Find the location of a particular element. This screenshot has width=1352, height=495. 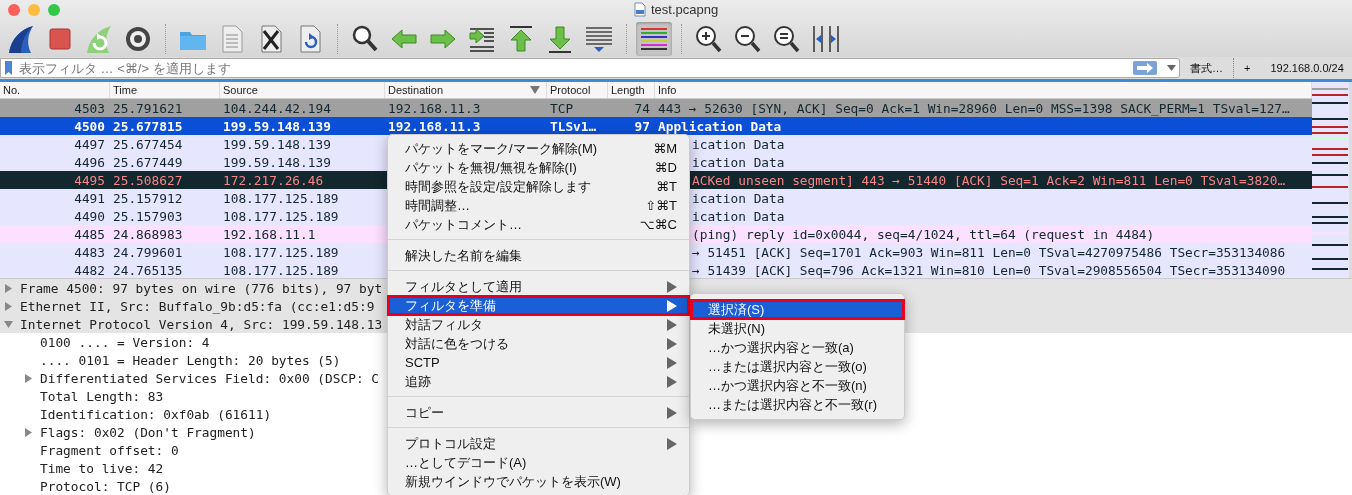

table-cell: → 51439 [ACK] Seq=796 Ack=1321 Win=810 Len=0 TSval=2908556504 TSecr=353134090 is located at coordinates (989, 270).